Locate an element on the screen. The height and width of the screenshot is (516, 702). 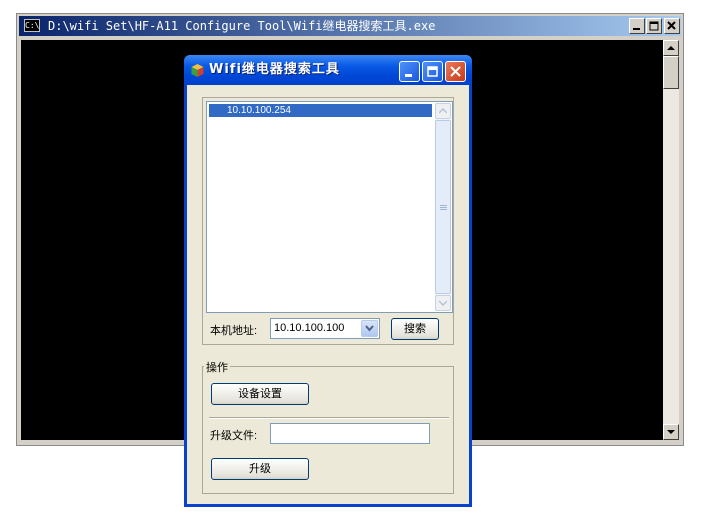
chevron-down-icon is located at coordinates (369, 328).